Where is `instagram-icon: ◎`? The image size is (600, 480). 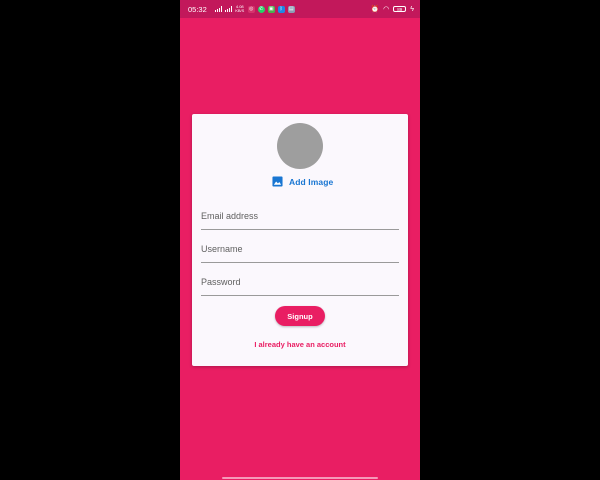
instagram-icon: ◎ is located at coordinates (251, 9).